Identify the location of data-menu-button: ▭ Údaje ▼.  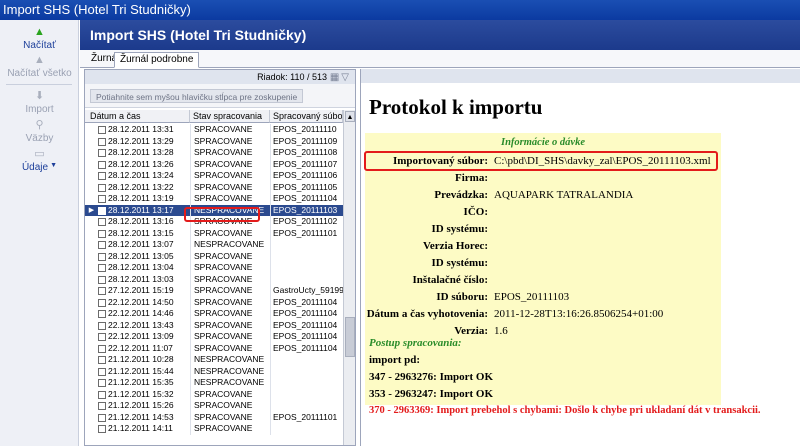
(39, 160).